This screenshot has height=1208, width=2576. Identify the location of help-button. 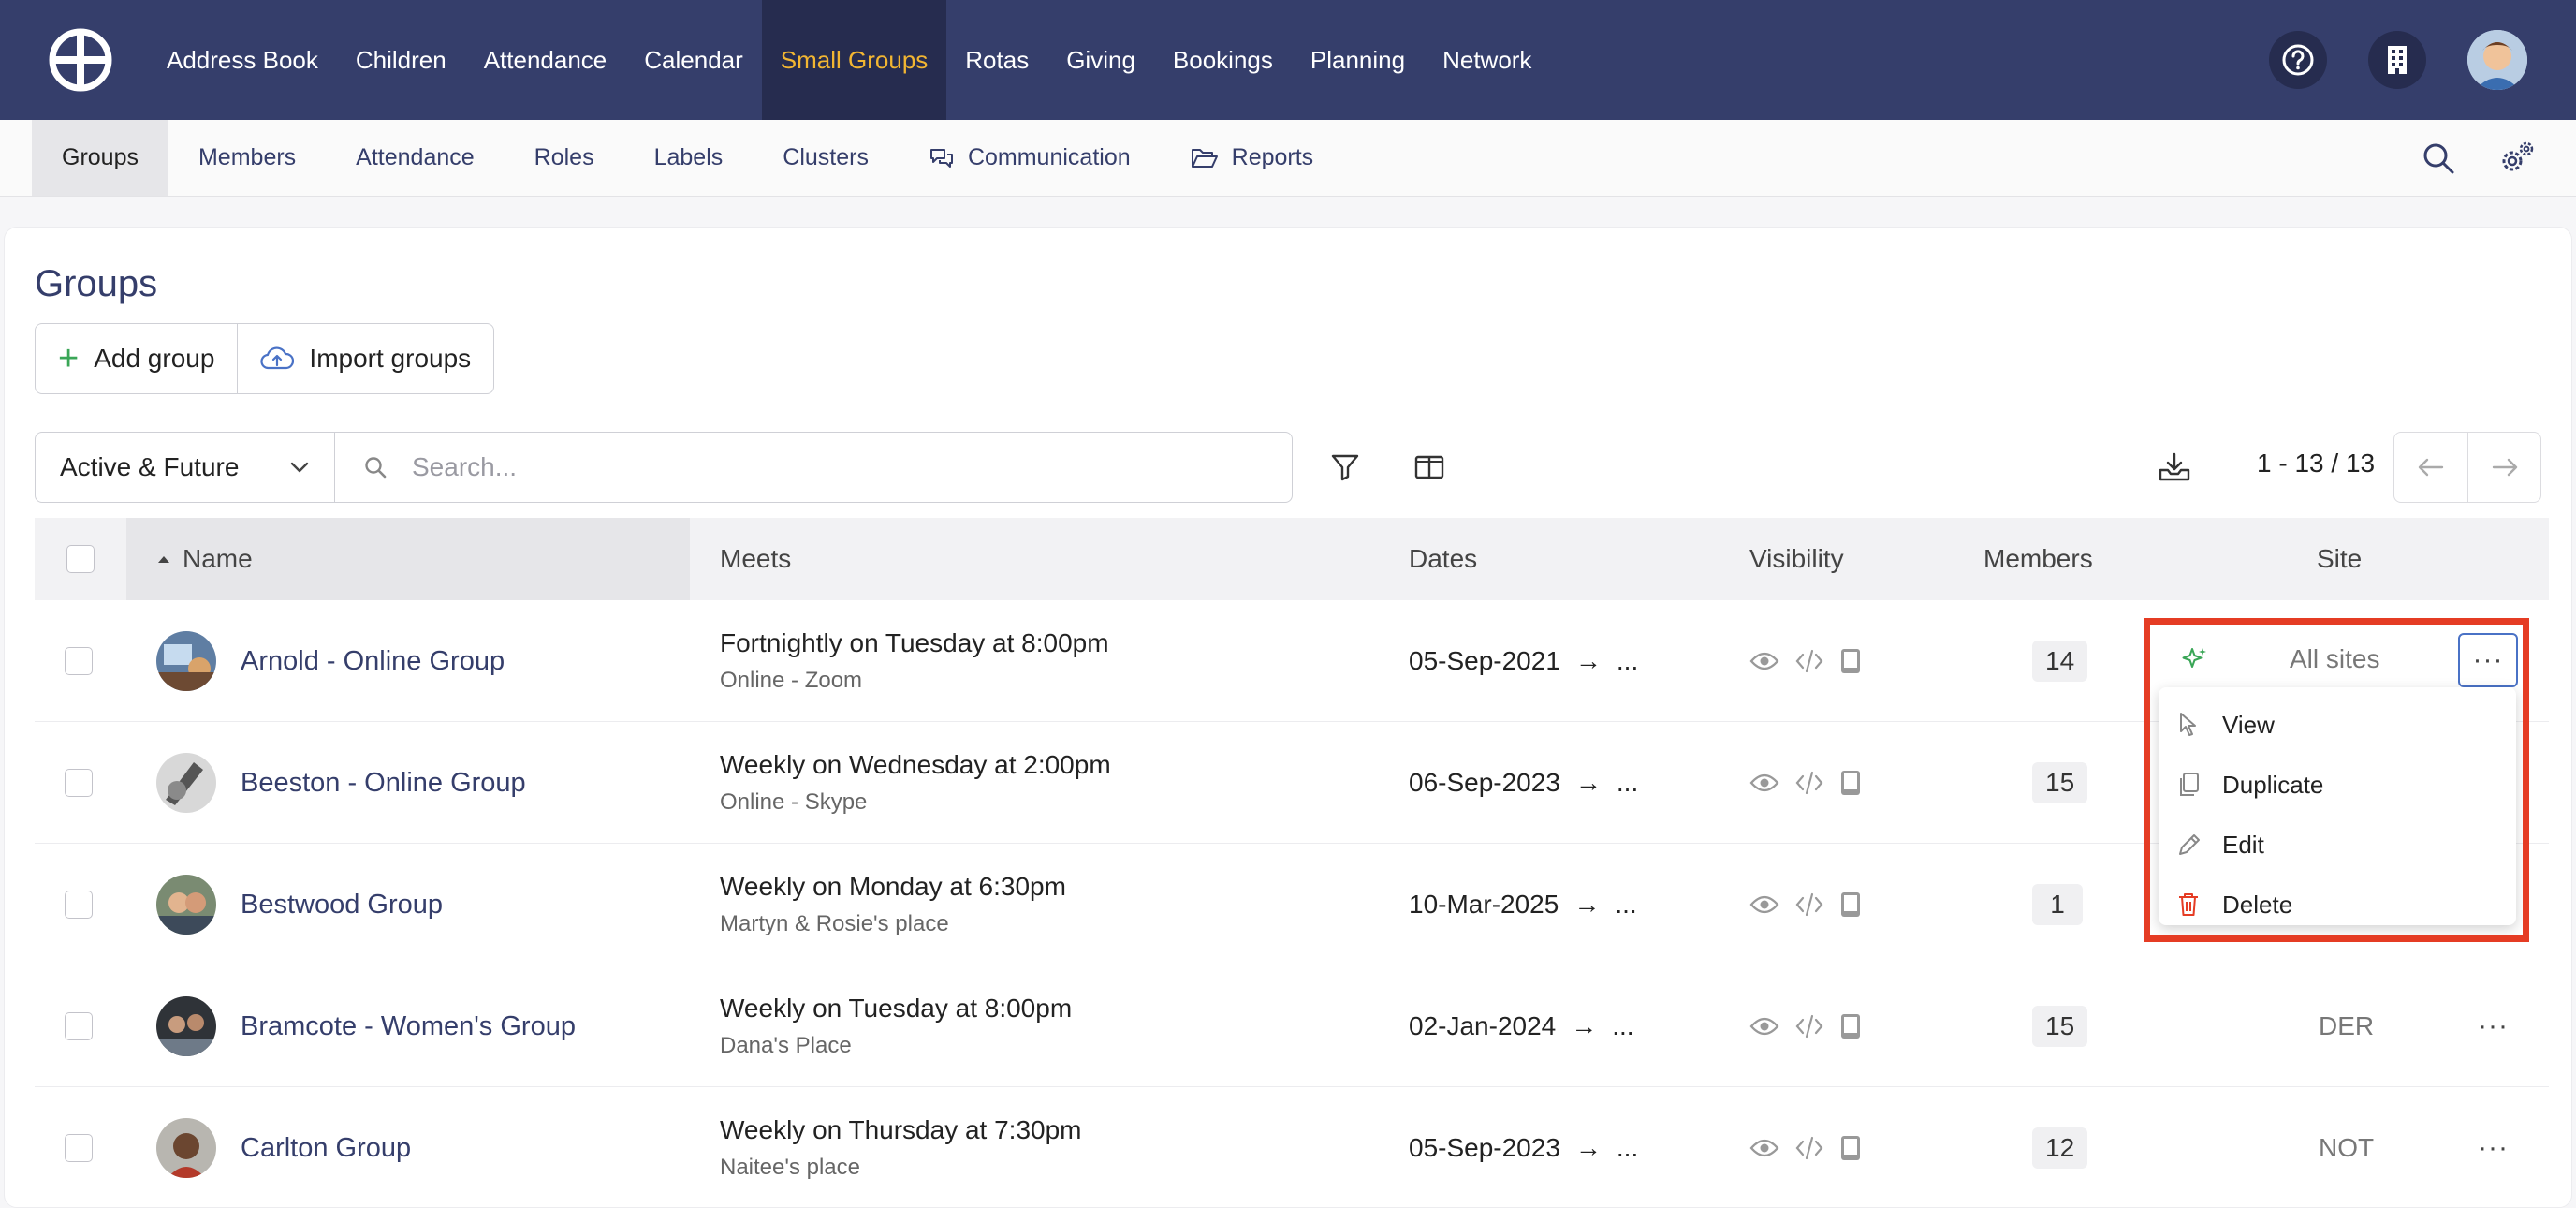
(2298, 60).